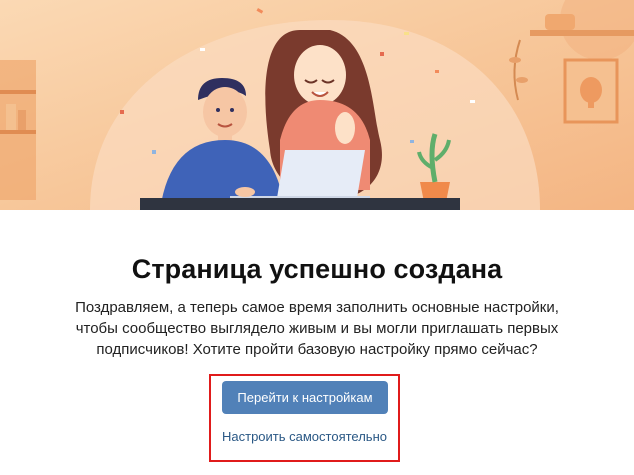 This screenshot has width=634, height=475. I want to click on configure-manually-link: Настроить самостоятельно, so click(304, 436).